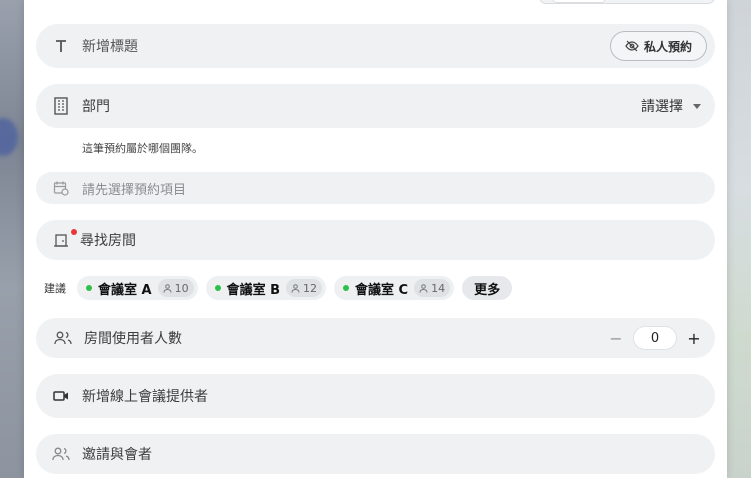  I want to click on attendees-label: 邀請與會者, so click(117, 455).